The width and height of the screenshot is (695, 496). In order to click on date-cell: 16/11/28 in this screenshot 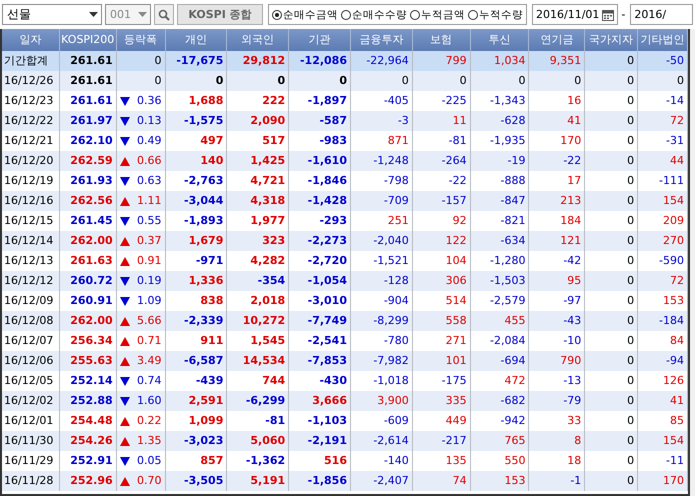, I will do `click(31, 481)`.